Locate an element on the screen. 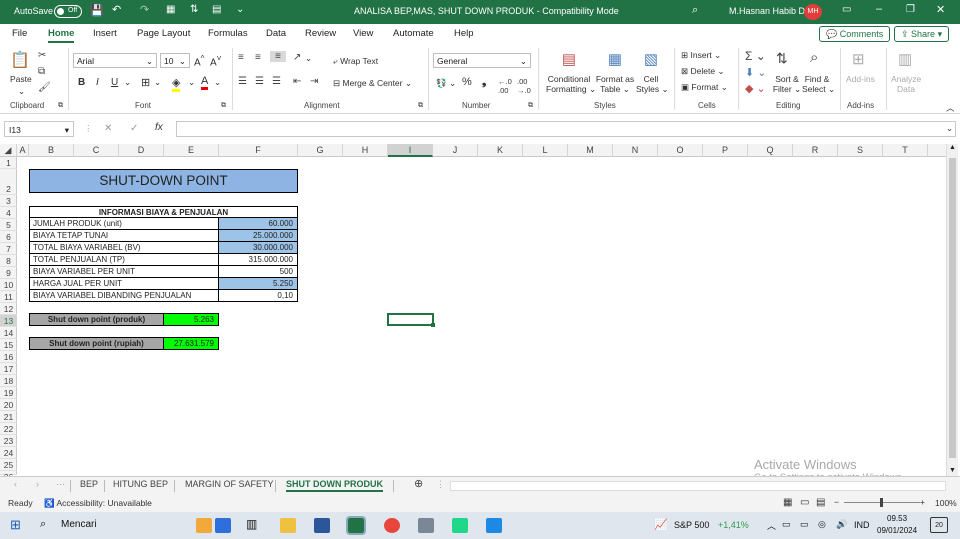 This screenshot has height=539, width=960. language-indicator: IND is located at coordinates (862, 525).